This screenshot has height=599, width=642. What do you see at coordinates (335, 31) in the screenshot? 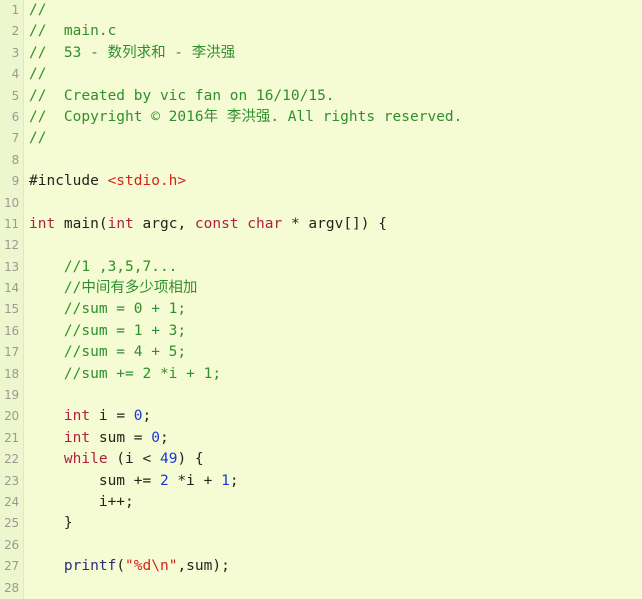
I see `code-line: // main.c` at bounding box center [335, 31].